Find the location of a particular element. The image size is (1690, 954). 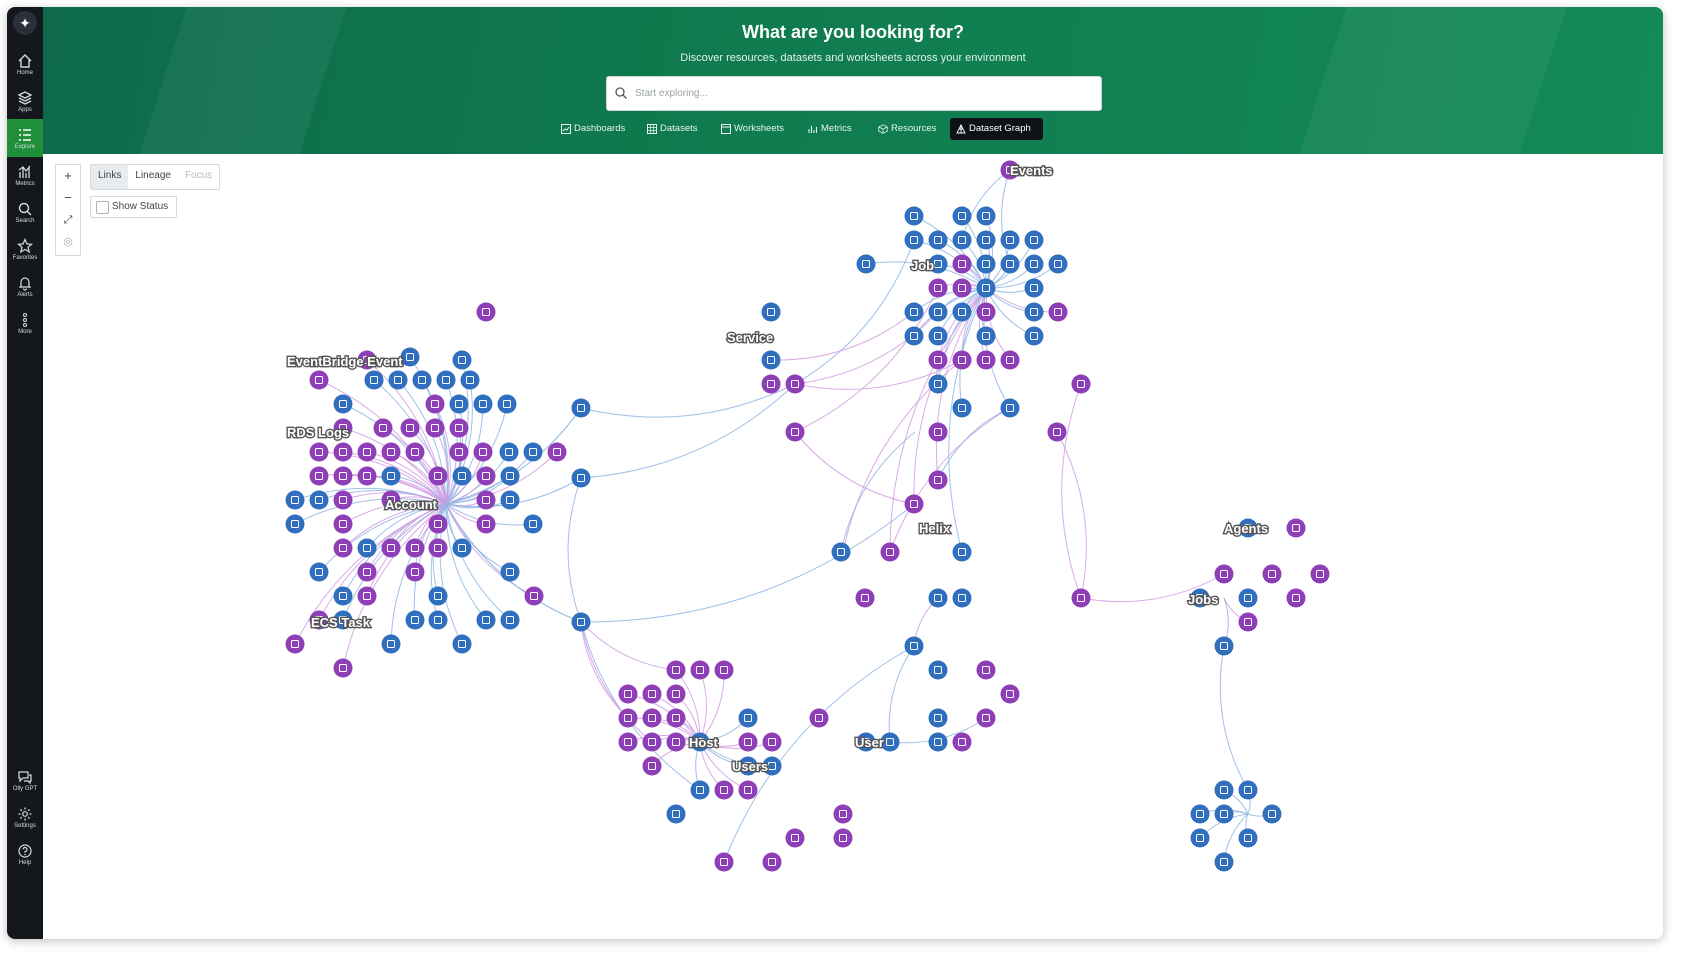

tab-worksheets: Worksheets is located at coordinates (754, 129).